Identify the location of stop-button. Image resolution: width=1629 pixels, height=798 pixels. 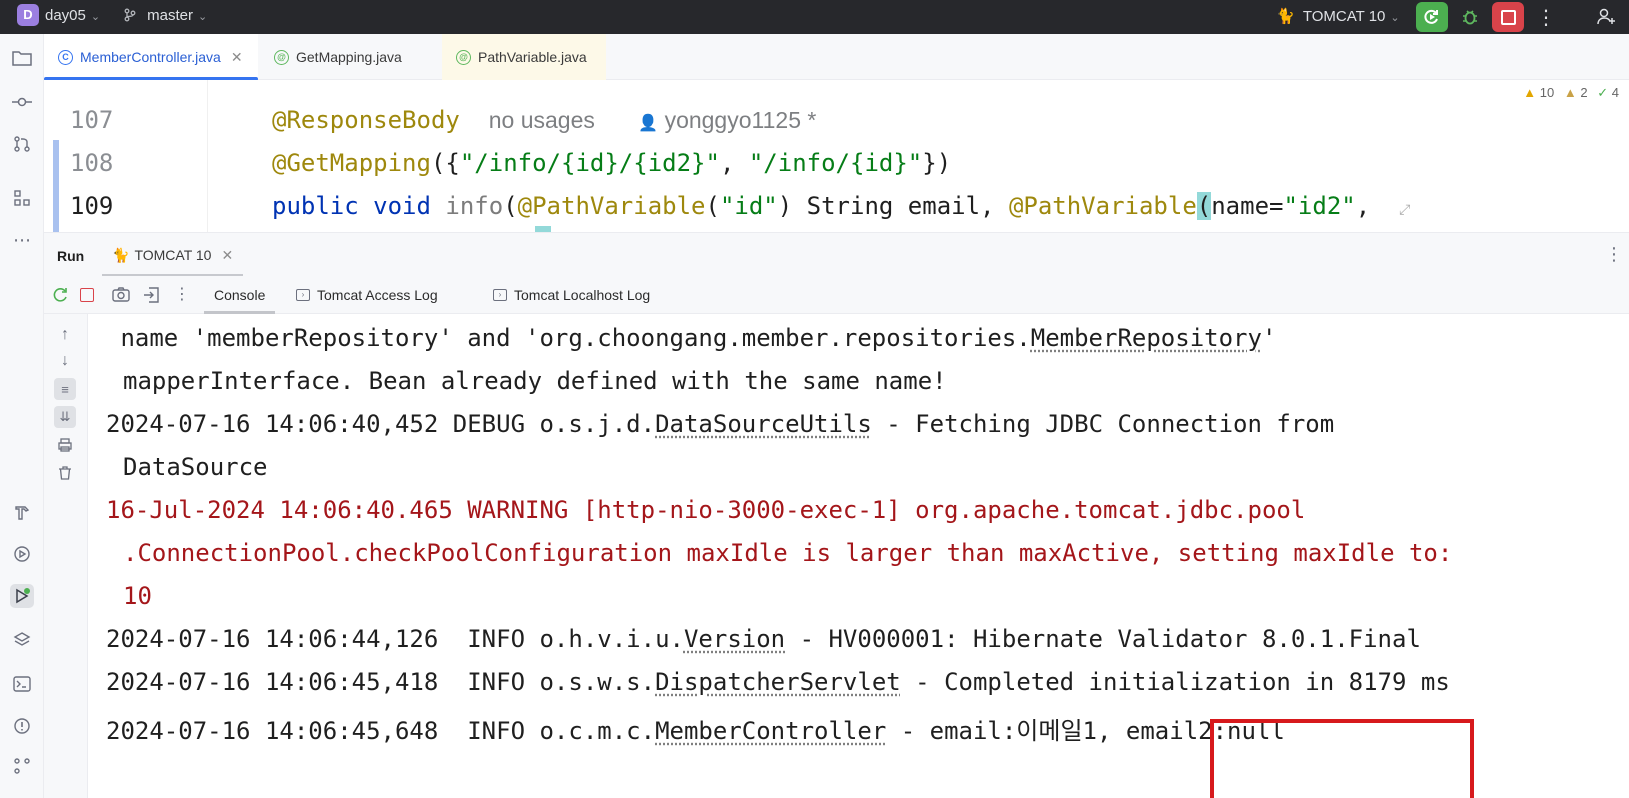
(1508, 17).